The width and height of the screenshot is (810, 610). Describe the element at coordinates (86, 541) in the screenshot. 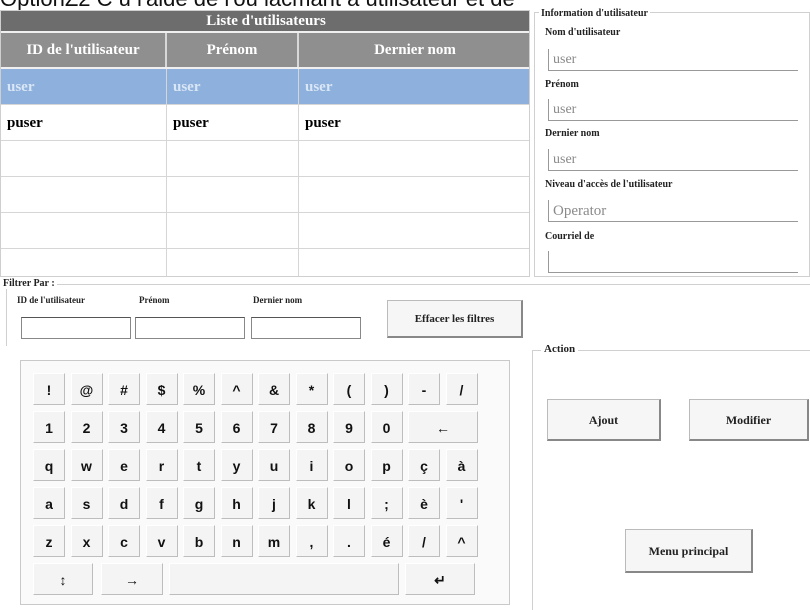

I see `keyboard-key: x` at that location.